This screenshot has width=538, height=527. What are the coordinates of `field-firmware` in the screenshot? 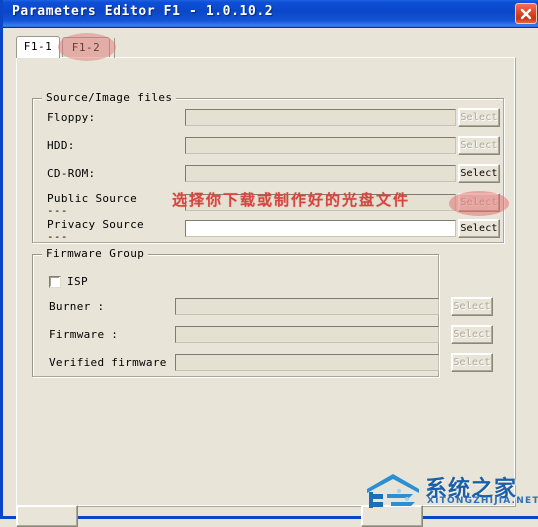 It's located at (307, 334).